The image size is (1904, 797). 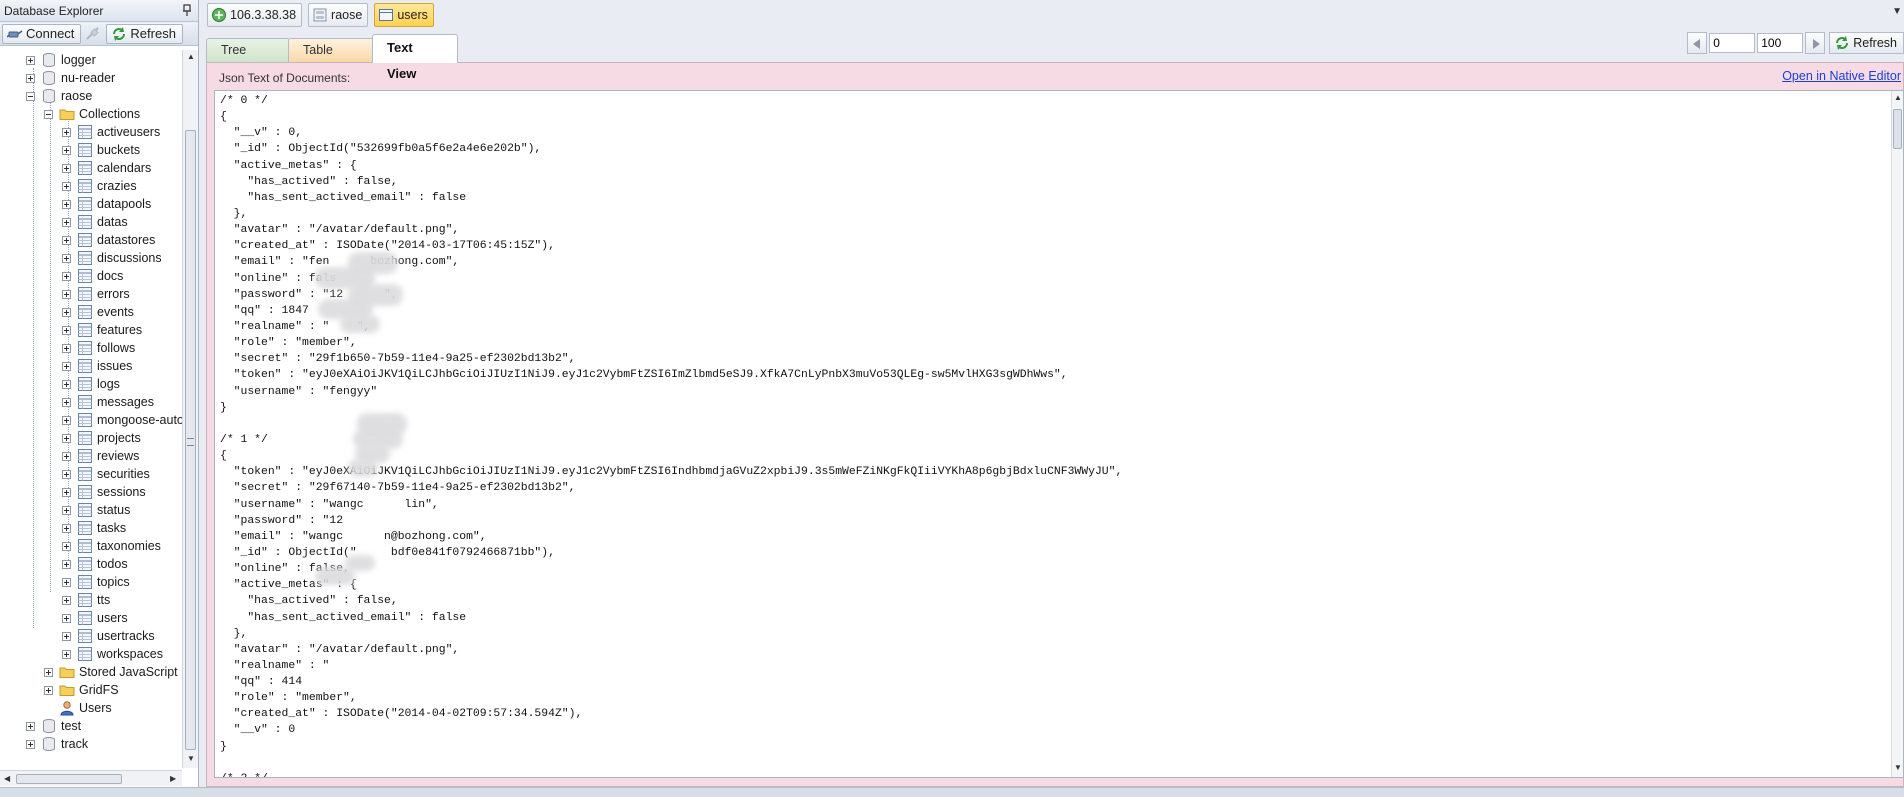 I want to click on tree-collection-item: usertracks, so click(x=108, y=636).